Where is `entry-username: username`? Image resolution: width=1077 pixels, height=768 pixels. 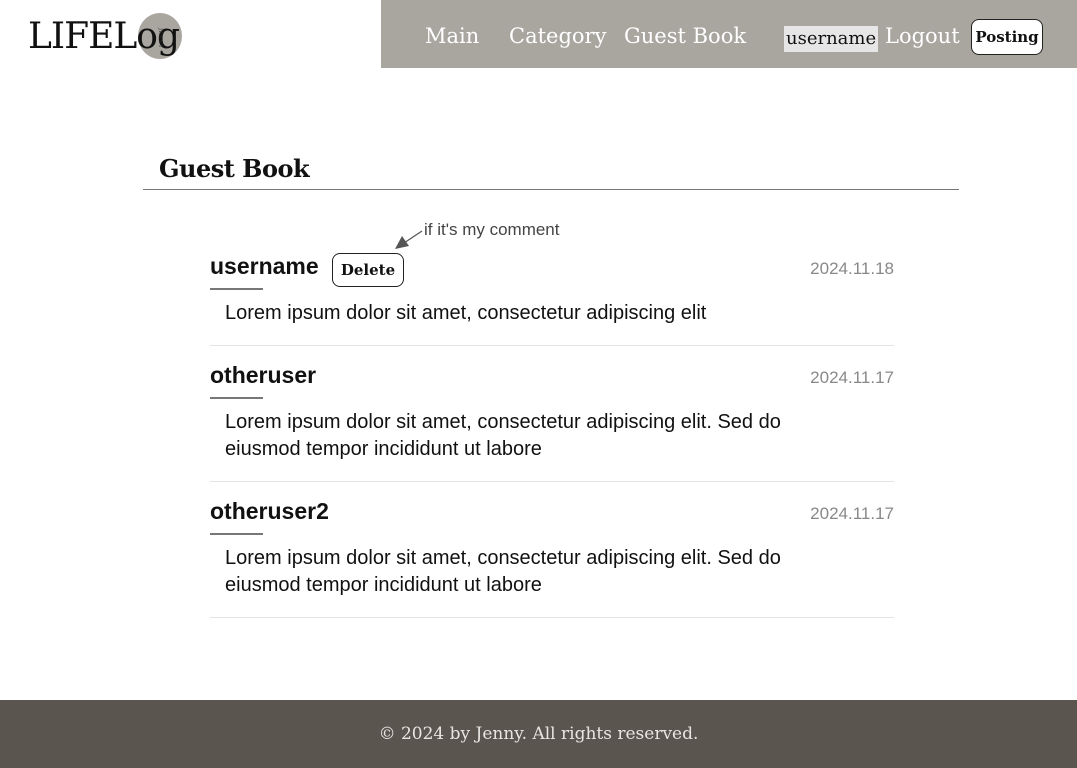
entry-username: username is located at coordinates (264, 266).